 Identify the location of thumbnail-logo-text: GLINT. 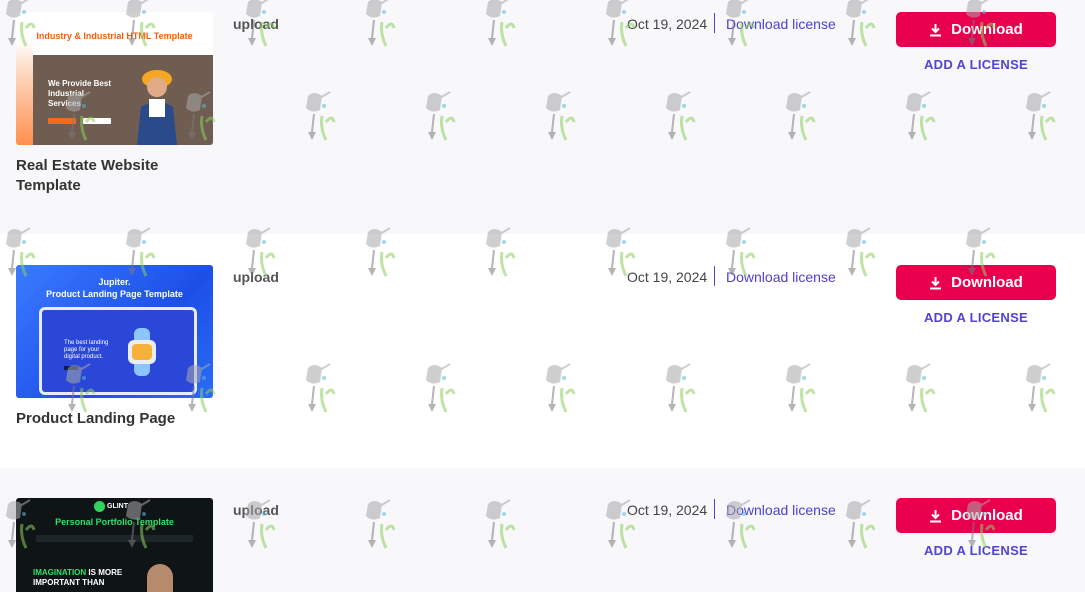
(117, 506).